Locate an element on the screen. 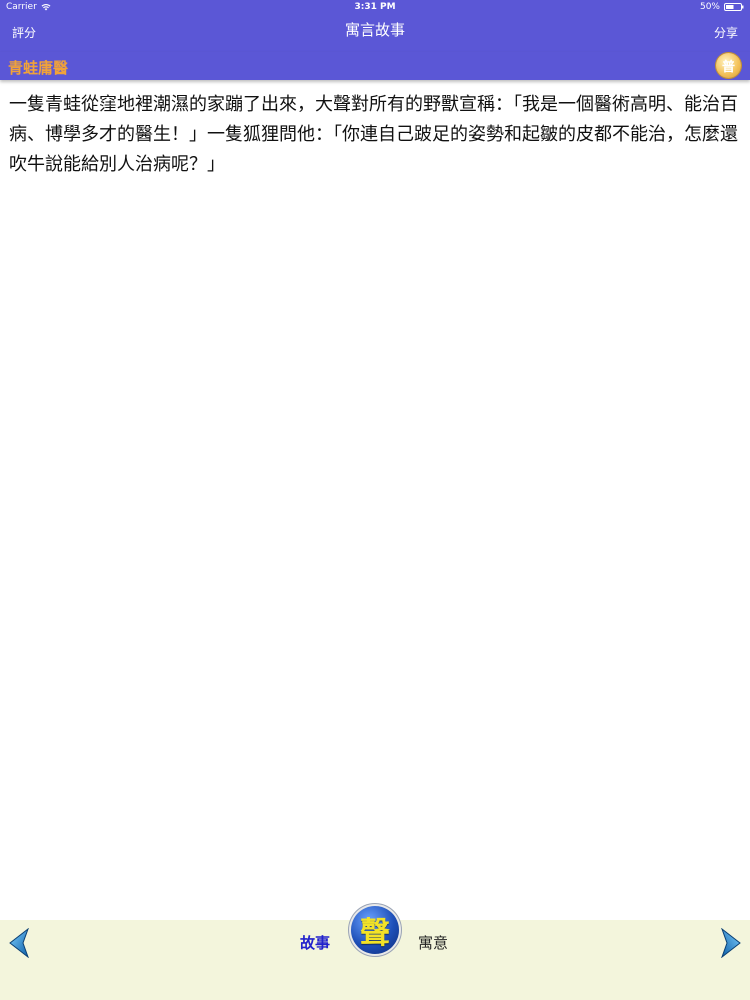 This screenshot has height=1000, width=750. story-title-bar: 青蛙庸醫 普 is located at coordinates (375, 66).